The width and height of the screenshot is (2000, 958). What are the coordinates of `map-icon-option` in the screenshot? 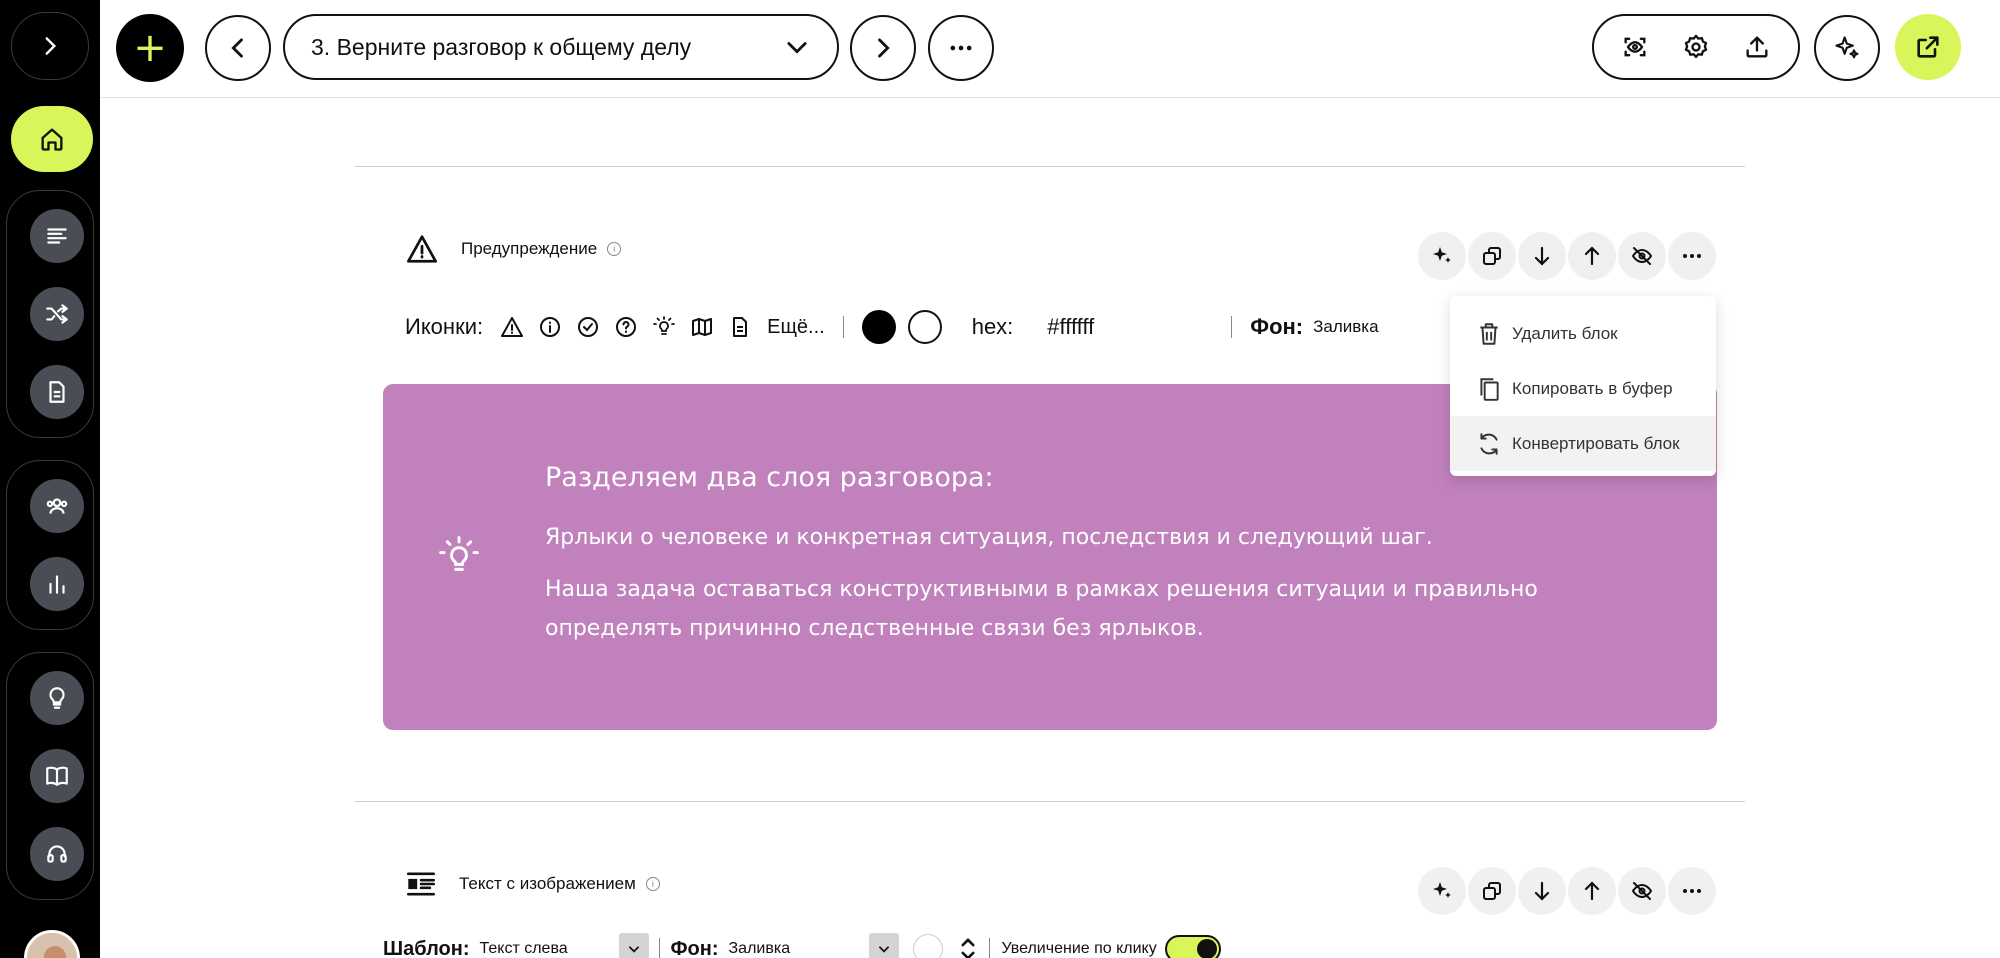 It's located at (702, 327).